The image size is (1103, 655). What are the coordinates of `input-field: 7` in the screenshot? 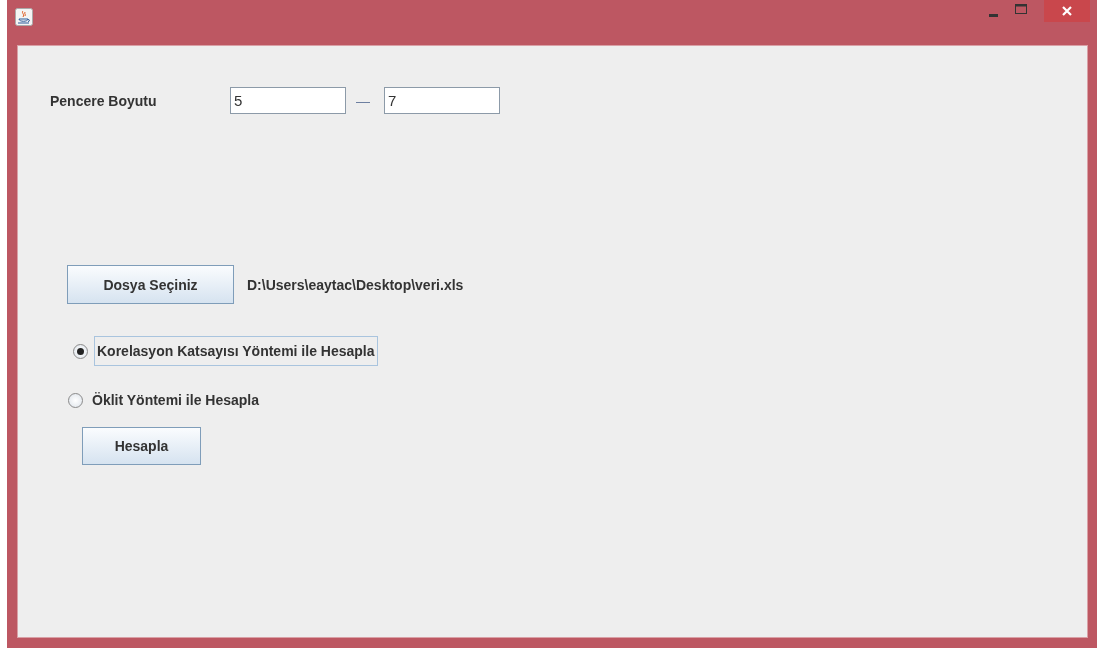 It's located at (442, 100).